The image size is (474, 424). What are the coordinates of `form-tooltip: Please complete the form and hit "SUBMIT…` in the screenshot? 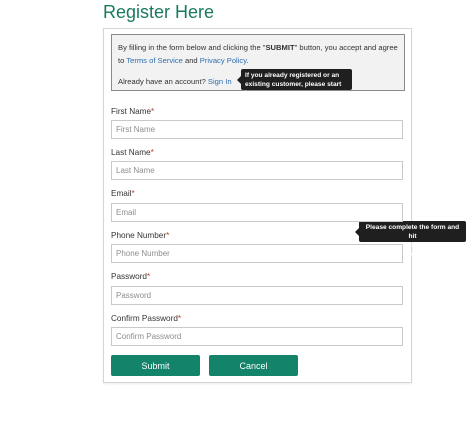 It's located at (410, 239).